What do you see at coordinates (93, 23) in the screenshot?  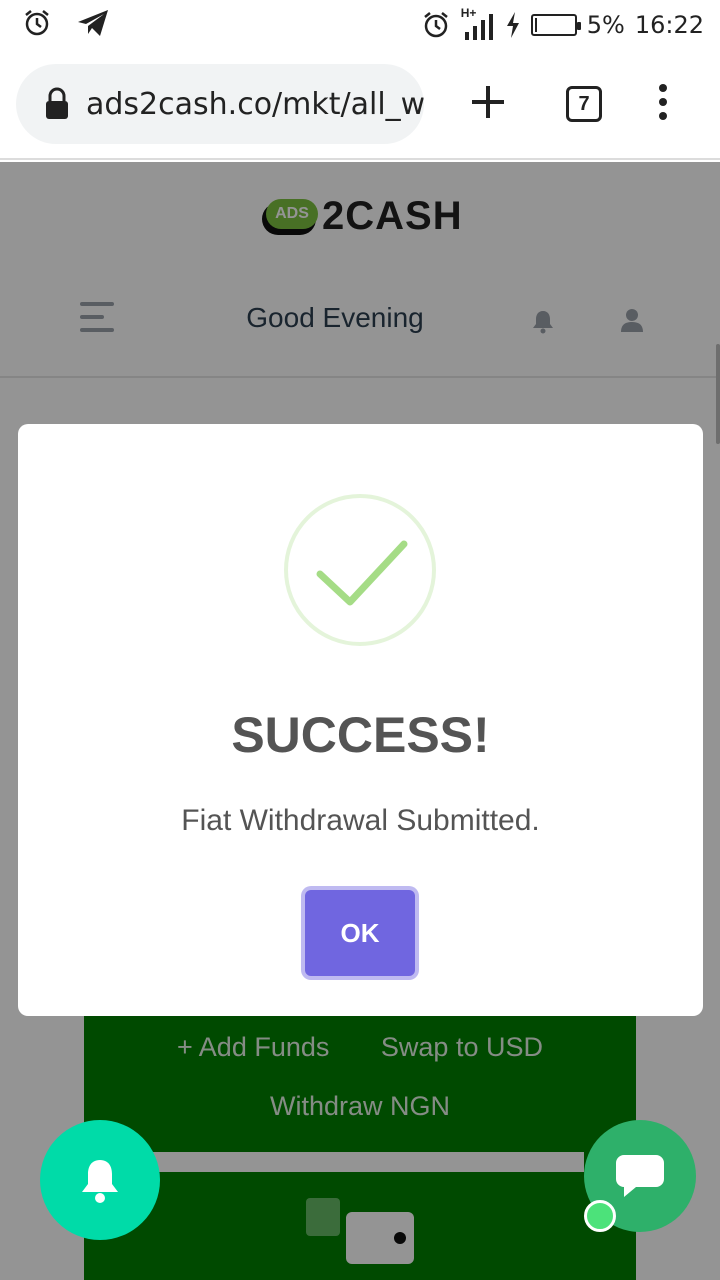 I see `telegram-icon` at bounding box center [93, 23].